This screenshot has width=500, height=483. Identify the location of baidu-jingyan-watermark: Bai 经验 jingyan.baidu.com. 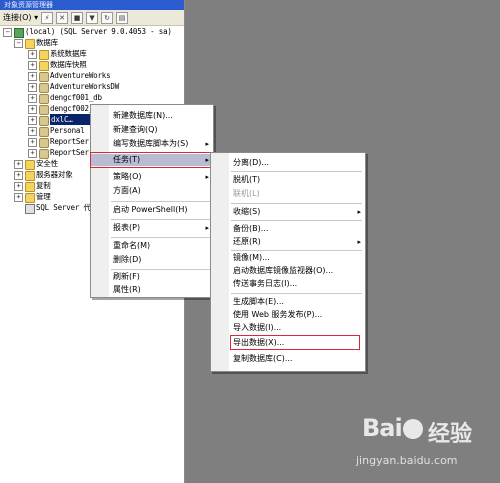
(426, 442).